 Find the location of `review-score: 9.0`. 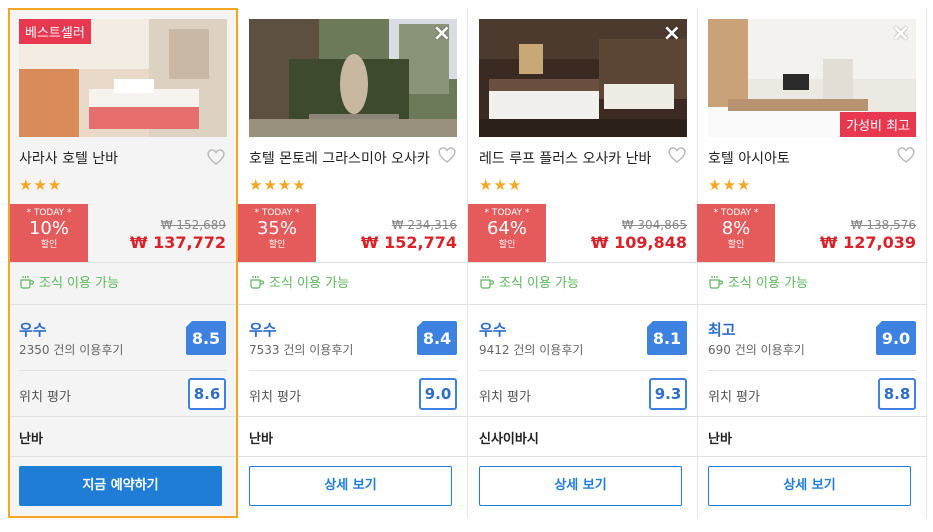

review-score: 9.0 is located at coordinates (896, 338).